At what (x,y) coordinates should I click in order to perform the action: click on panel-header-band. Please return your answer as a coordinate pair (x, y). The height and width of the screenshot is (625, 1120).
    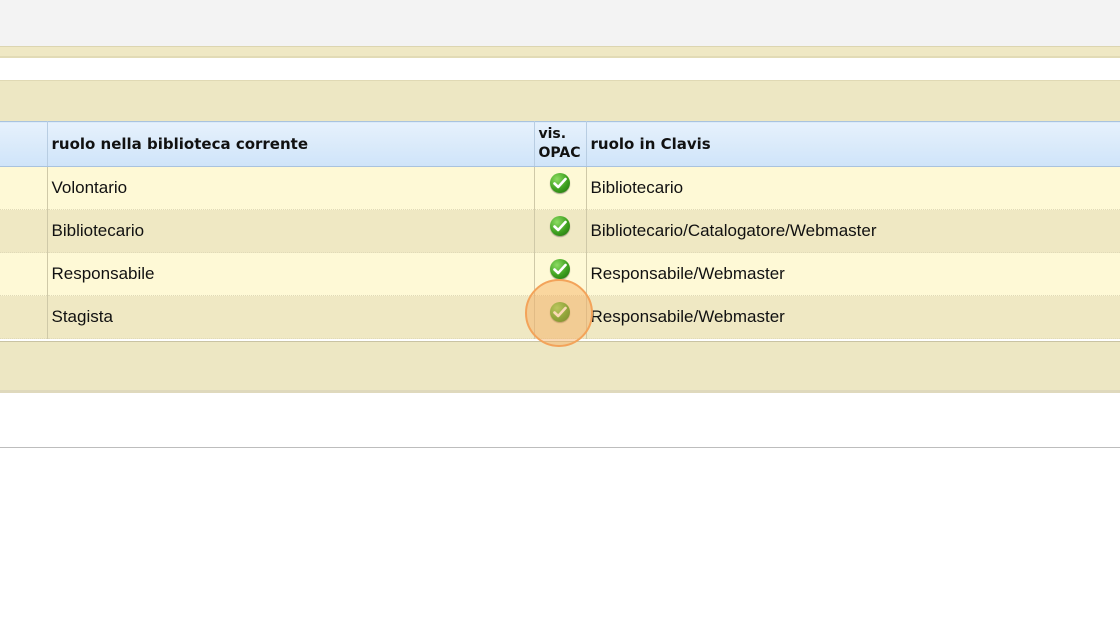
    Looking at the image, I should click on (560, 100).